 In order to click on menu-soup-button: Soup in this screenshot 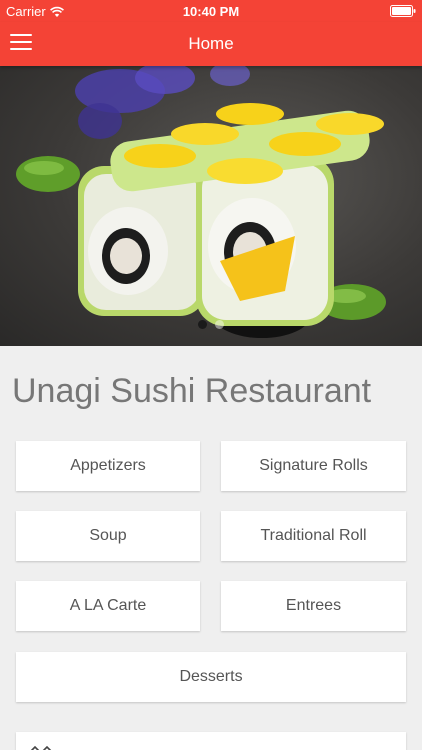, I will do `click(108, 536)`.